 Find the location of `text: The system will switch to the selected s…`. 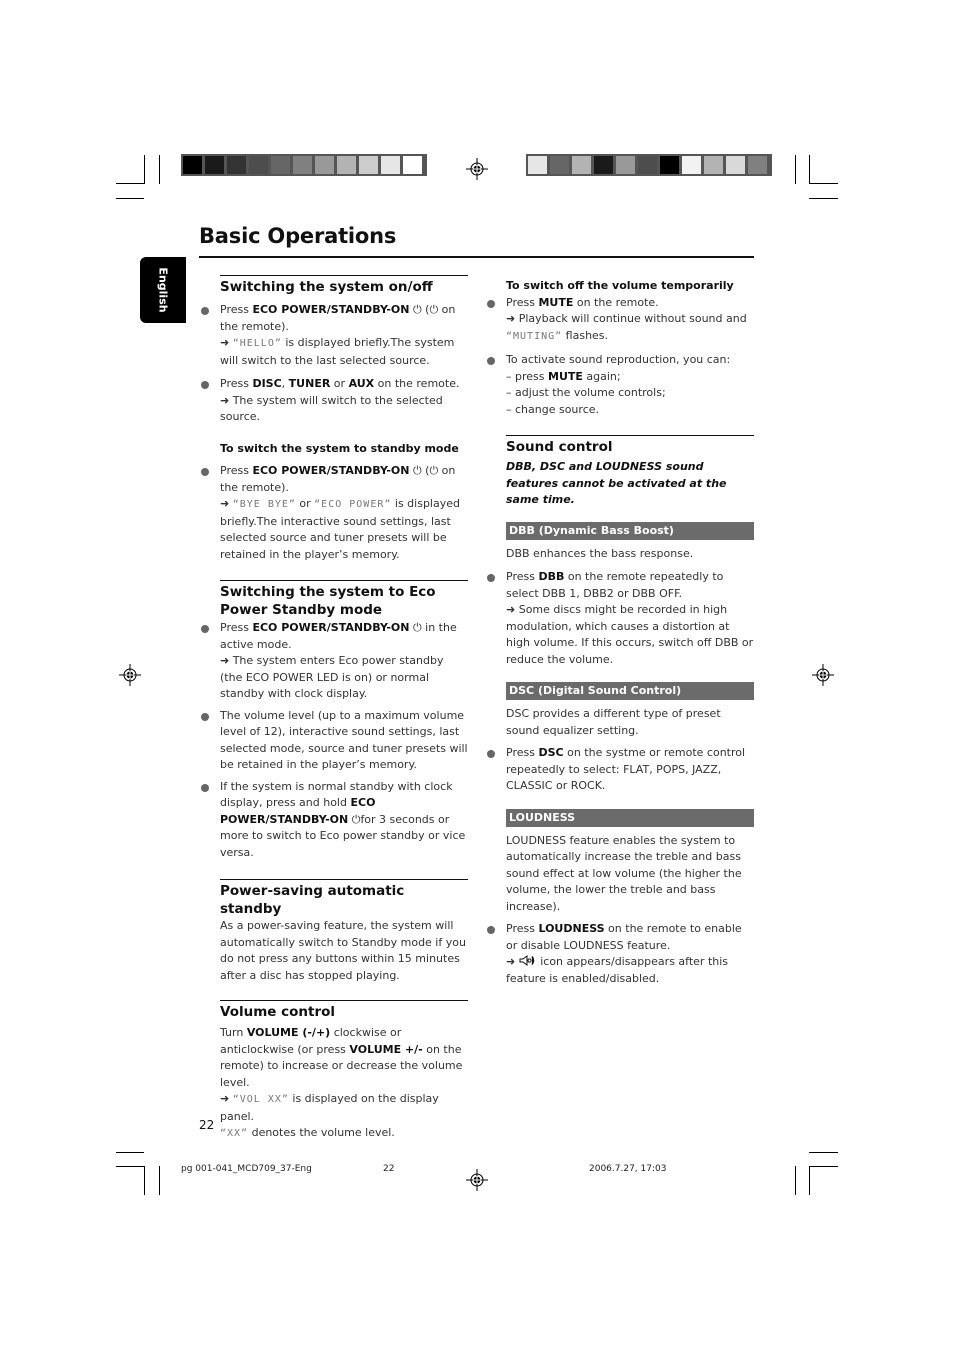

text: The system will switch to the selected s… is located at coordinates (331, 408).